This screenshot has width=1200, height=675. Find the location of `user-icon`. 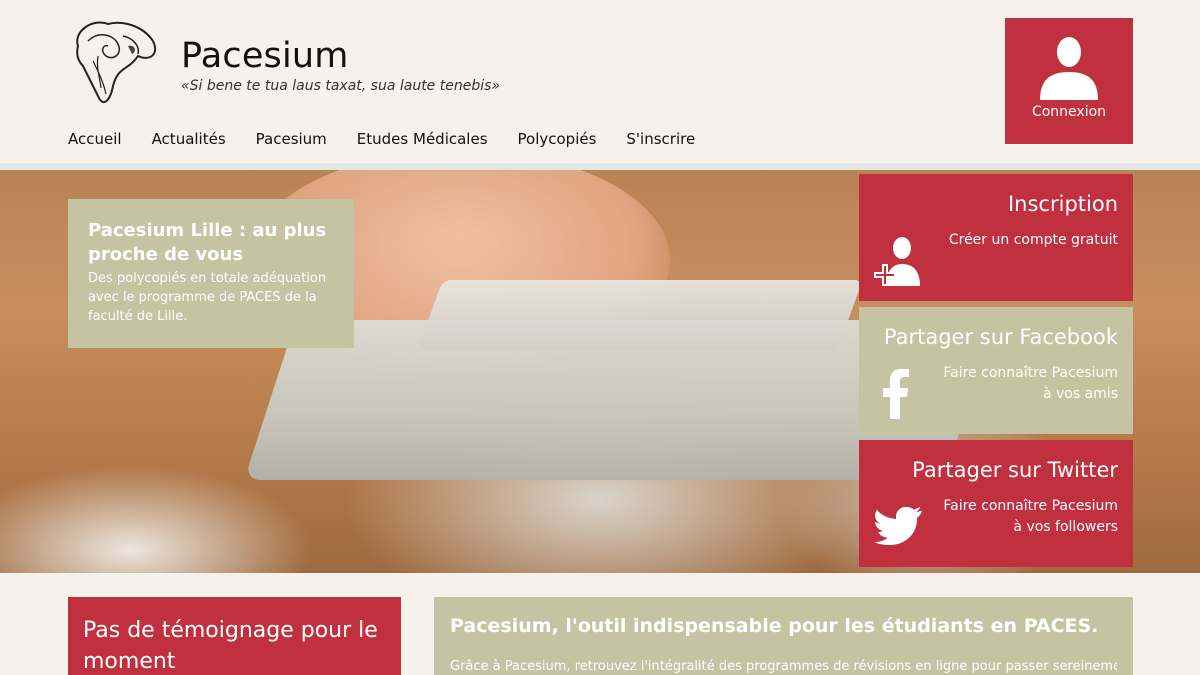

user-icon is located at coordinates (1069, 68).